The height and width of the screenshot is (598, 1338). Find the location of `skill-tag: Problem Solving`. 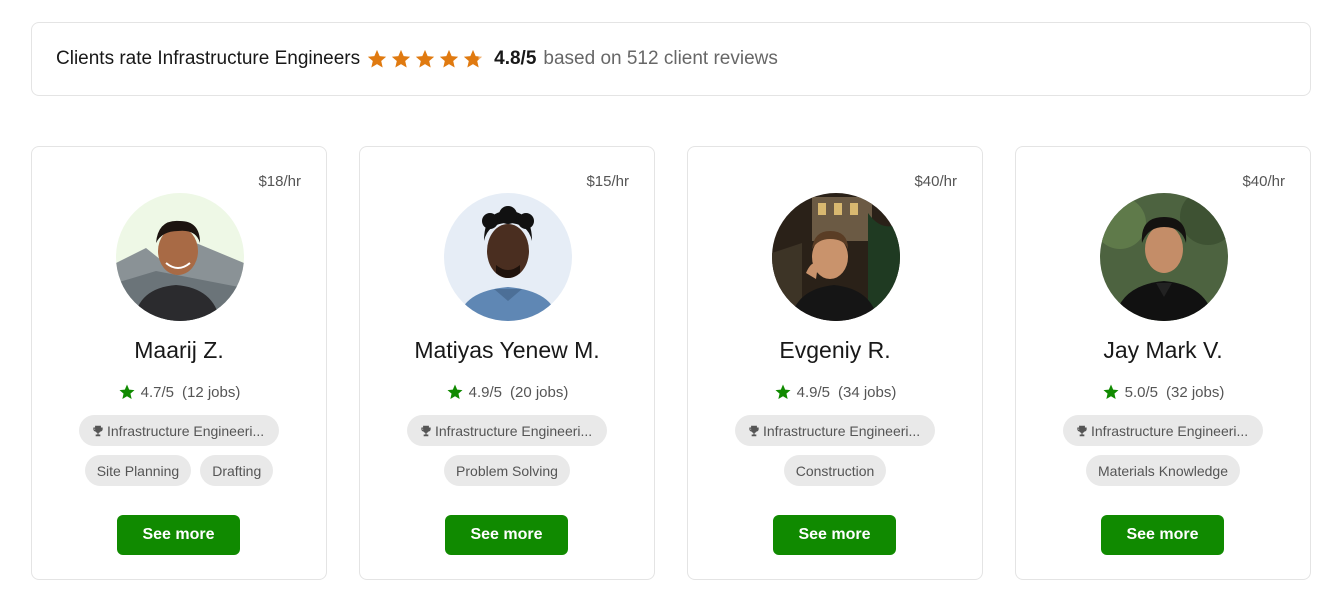

skill-tag: Problem Solving is located at coordinates (507, 470).